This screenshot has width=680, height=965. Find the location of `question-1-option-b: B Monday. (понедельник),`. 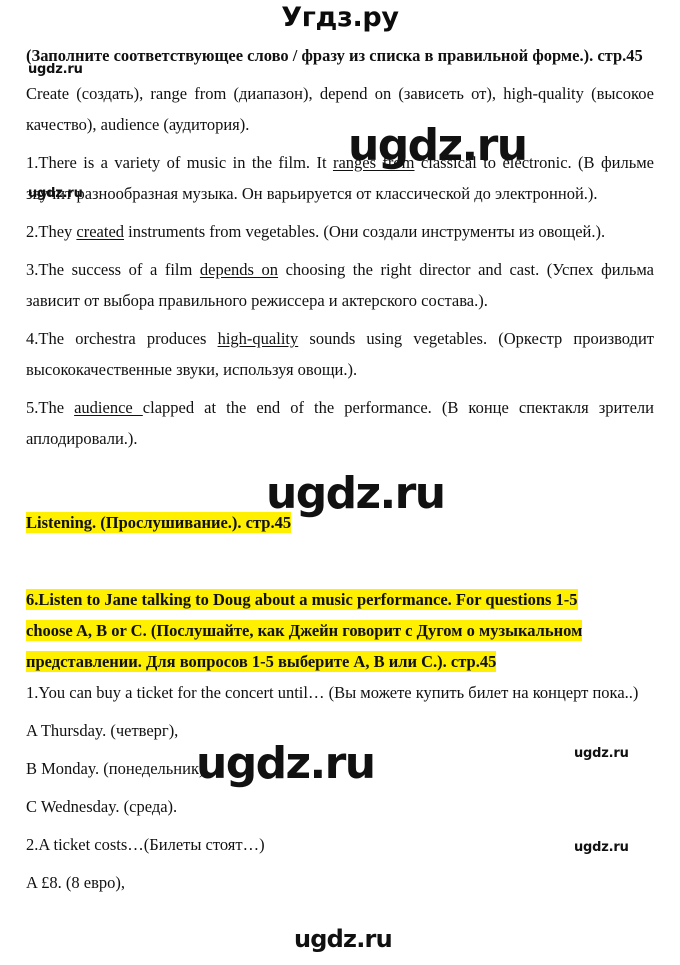

question-1-option-b: B Monday. (понедельник), is located at coordinates (117, 768).